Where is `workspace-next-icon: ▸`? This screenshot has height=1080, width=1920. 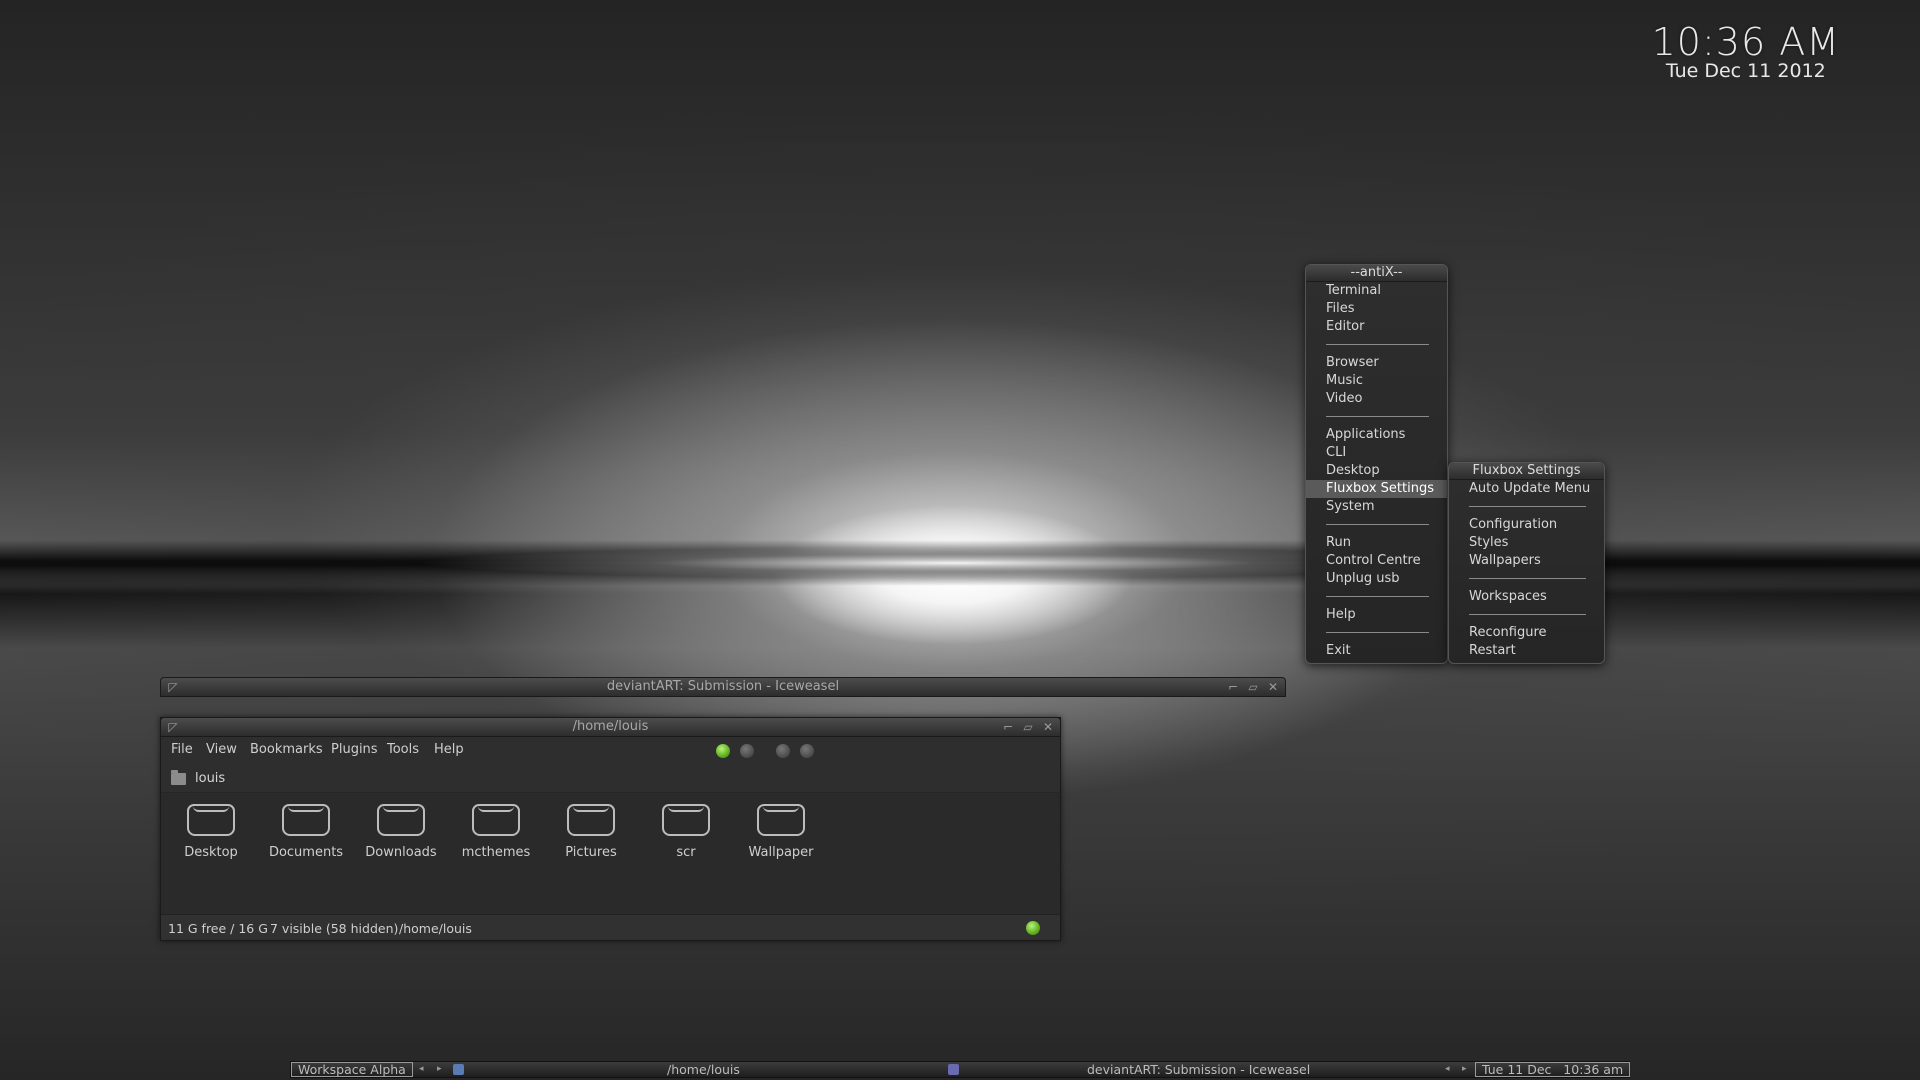
workspace-next-icon: ▸ is located at coordinates (439, 1069).